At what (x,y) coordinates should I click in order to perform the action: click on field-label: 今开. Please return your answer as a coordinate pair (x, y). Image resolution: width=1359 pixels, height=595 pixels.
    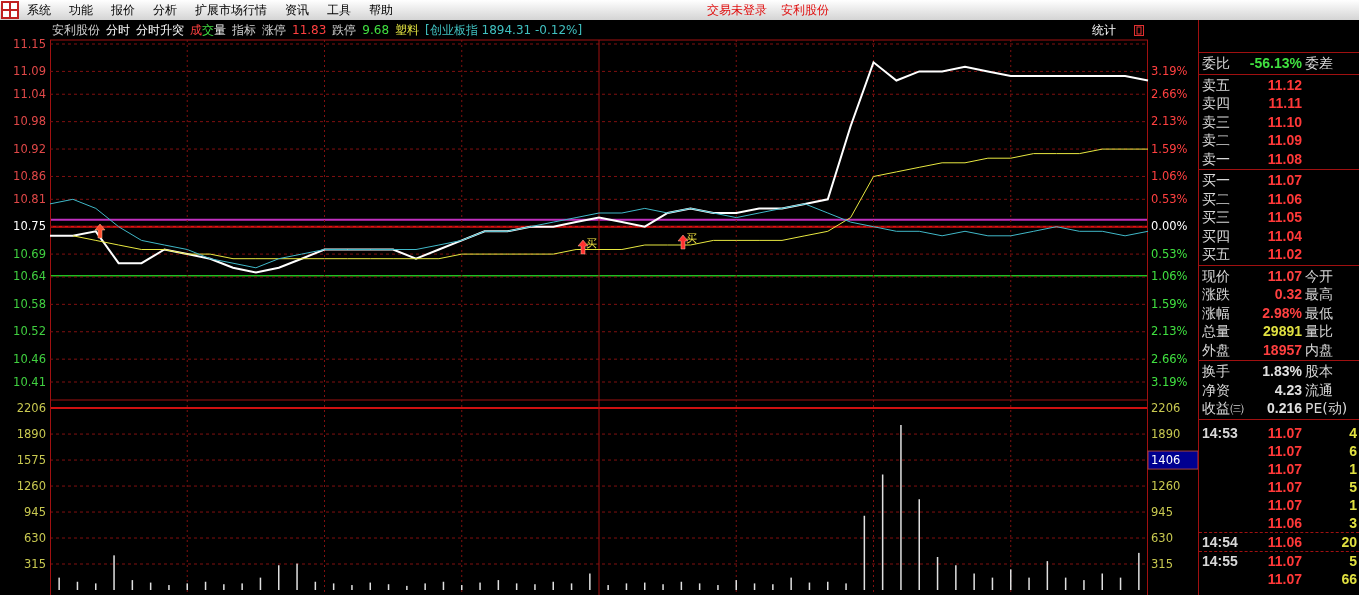
    Looking at the image, I should click on (1319, 275).